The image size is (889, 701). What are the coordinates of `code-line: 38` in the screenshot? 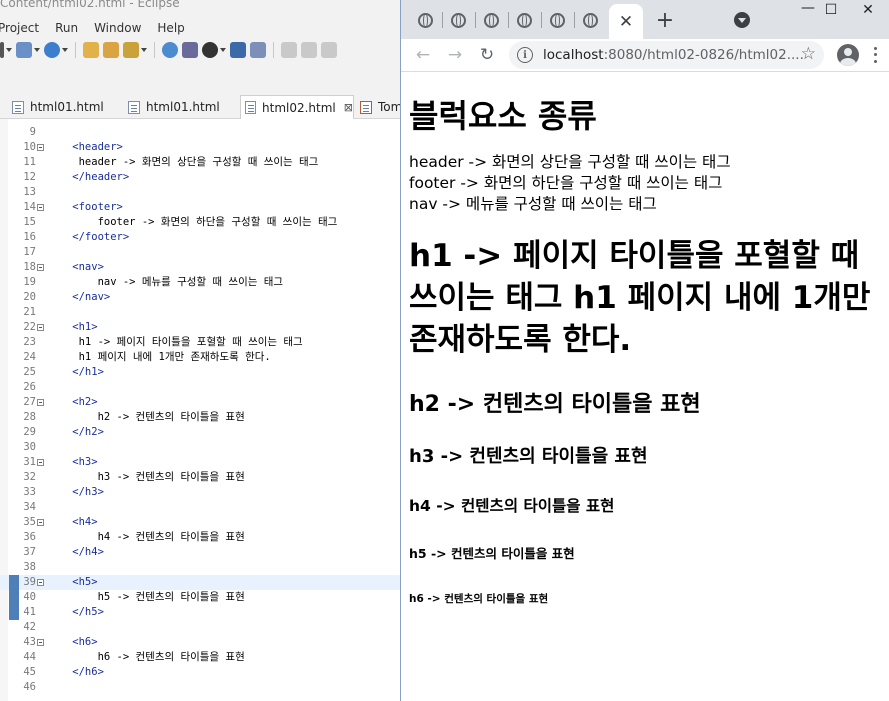 It's located at (200, 567).